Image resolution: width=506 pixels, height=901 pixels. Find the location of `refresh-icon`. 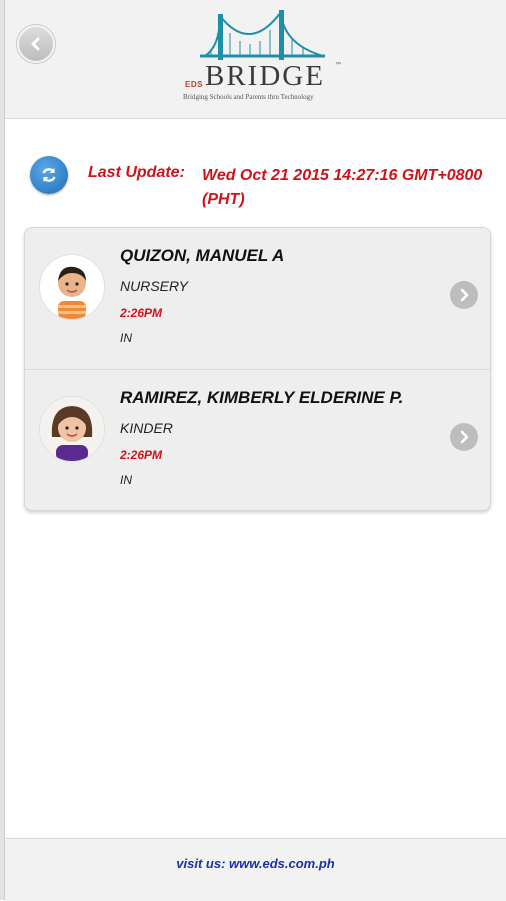

refresh-icon is located at coordinates (49, 175).